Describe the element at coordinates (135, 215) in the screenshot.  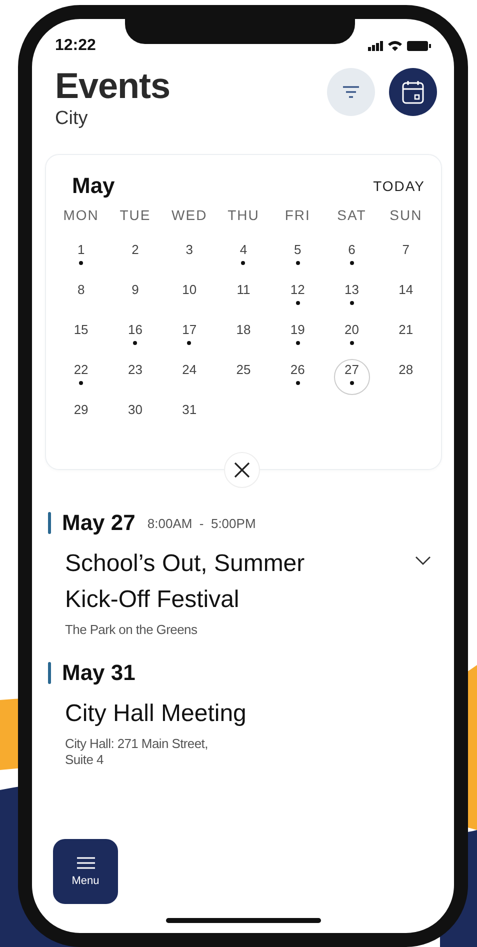
I see `weekday-label: TUE` at that location.